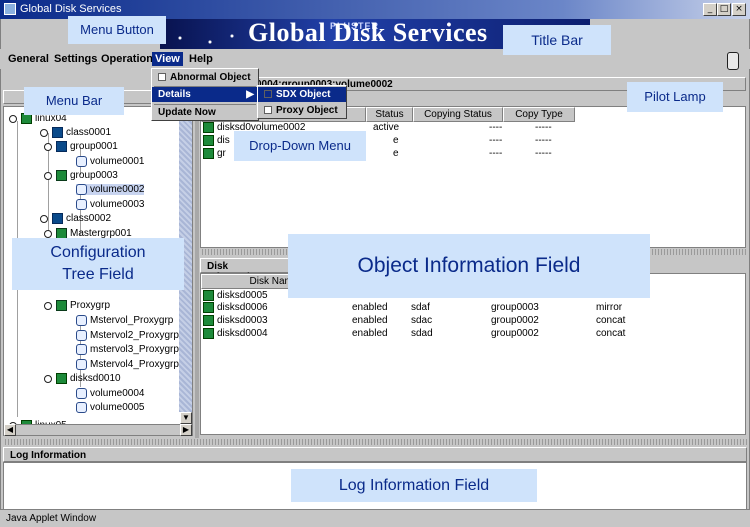 This screenshot has width=750, height=527. What do you see at coordinates (117, 30) in the screenshot?
I see `callout-menu-button: Menu Button` at bounding box center [117, 30].